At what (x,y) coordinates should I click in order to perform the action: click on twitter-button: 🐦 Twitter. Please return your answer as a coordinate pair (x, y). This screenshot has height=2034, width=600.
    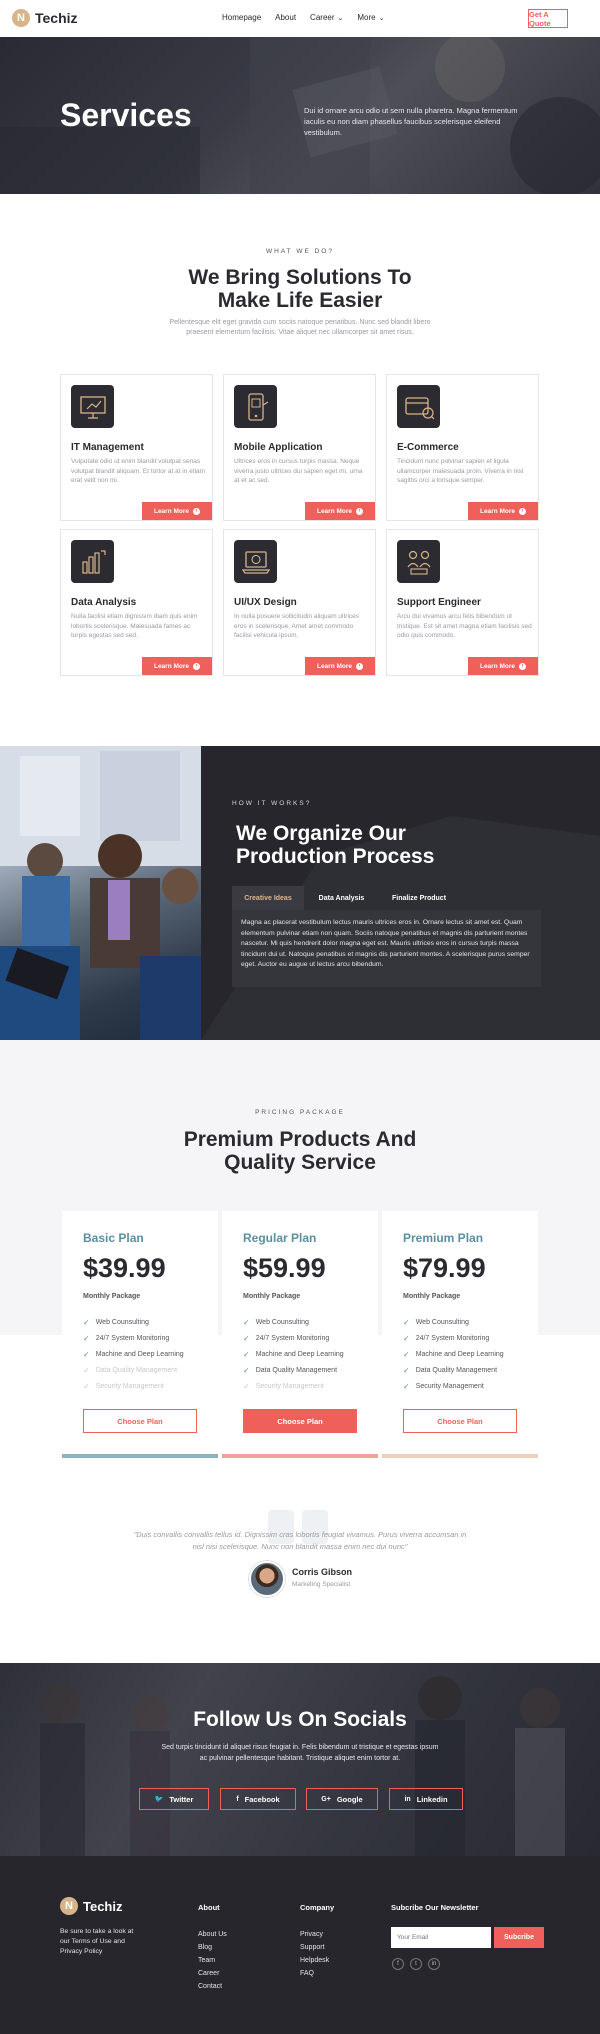
    Looking at the image, I should click on (174, 1799).